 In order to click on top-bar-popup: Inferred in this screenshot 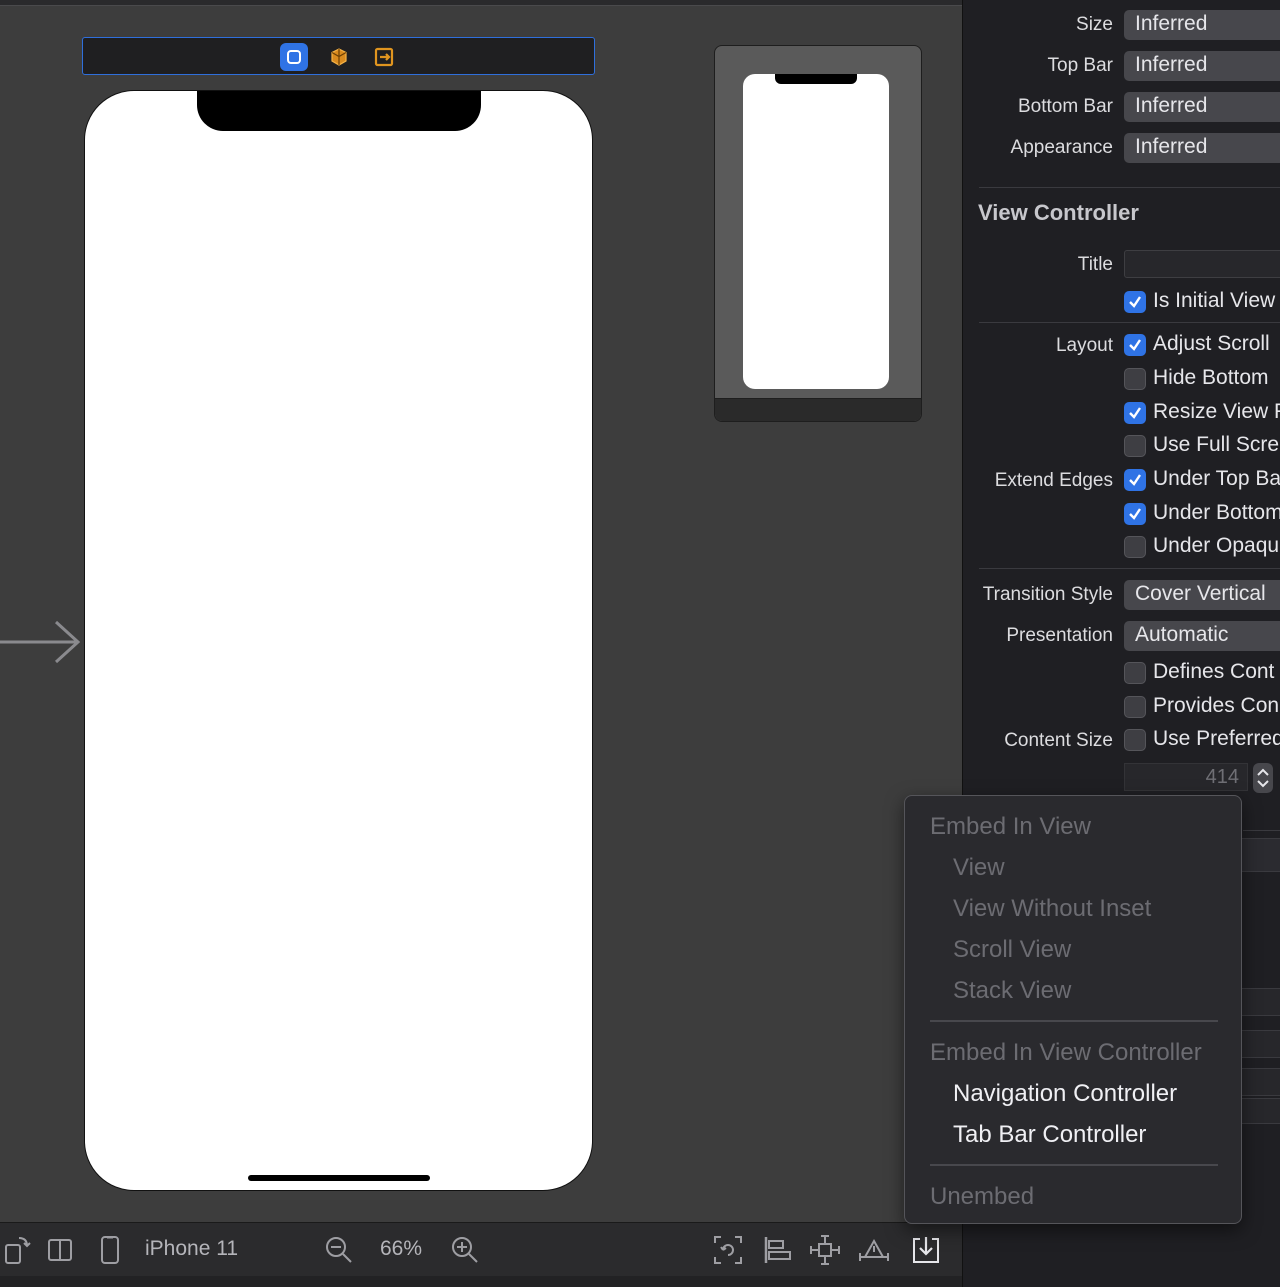, I will do `click(1202, 66)`.